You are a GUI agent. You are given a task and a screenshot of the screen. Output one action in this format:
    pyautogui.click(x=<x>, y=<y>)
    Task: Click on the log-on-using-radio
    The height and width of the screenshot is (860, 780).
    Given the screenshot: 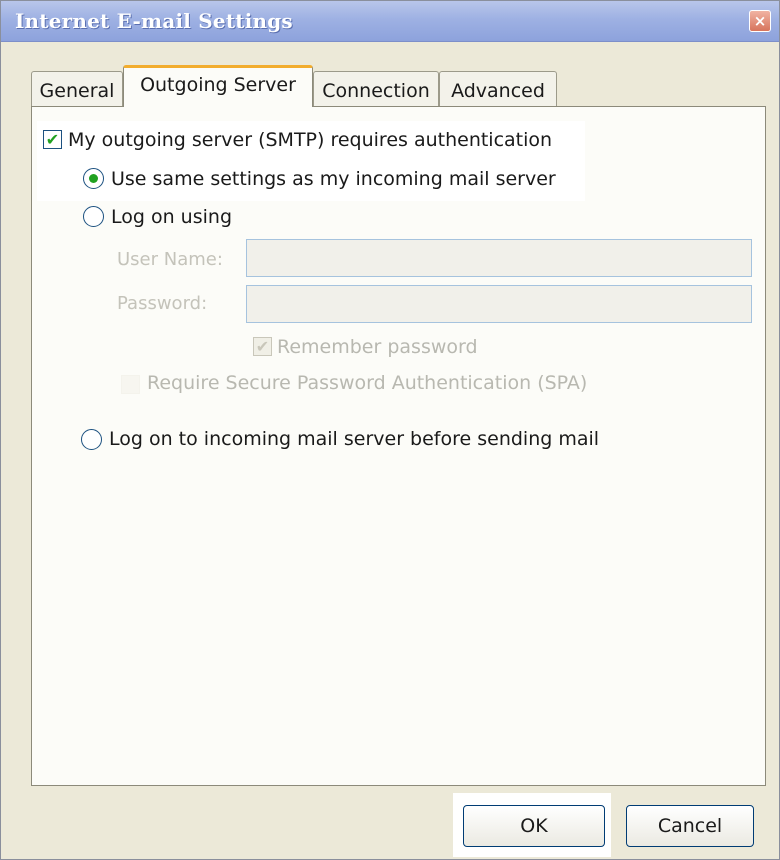 What is the action you would take?
    pyautogui.click(x=93, y=216)
    